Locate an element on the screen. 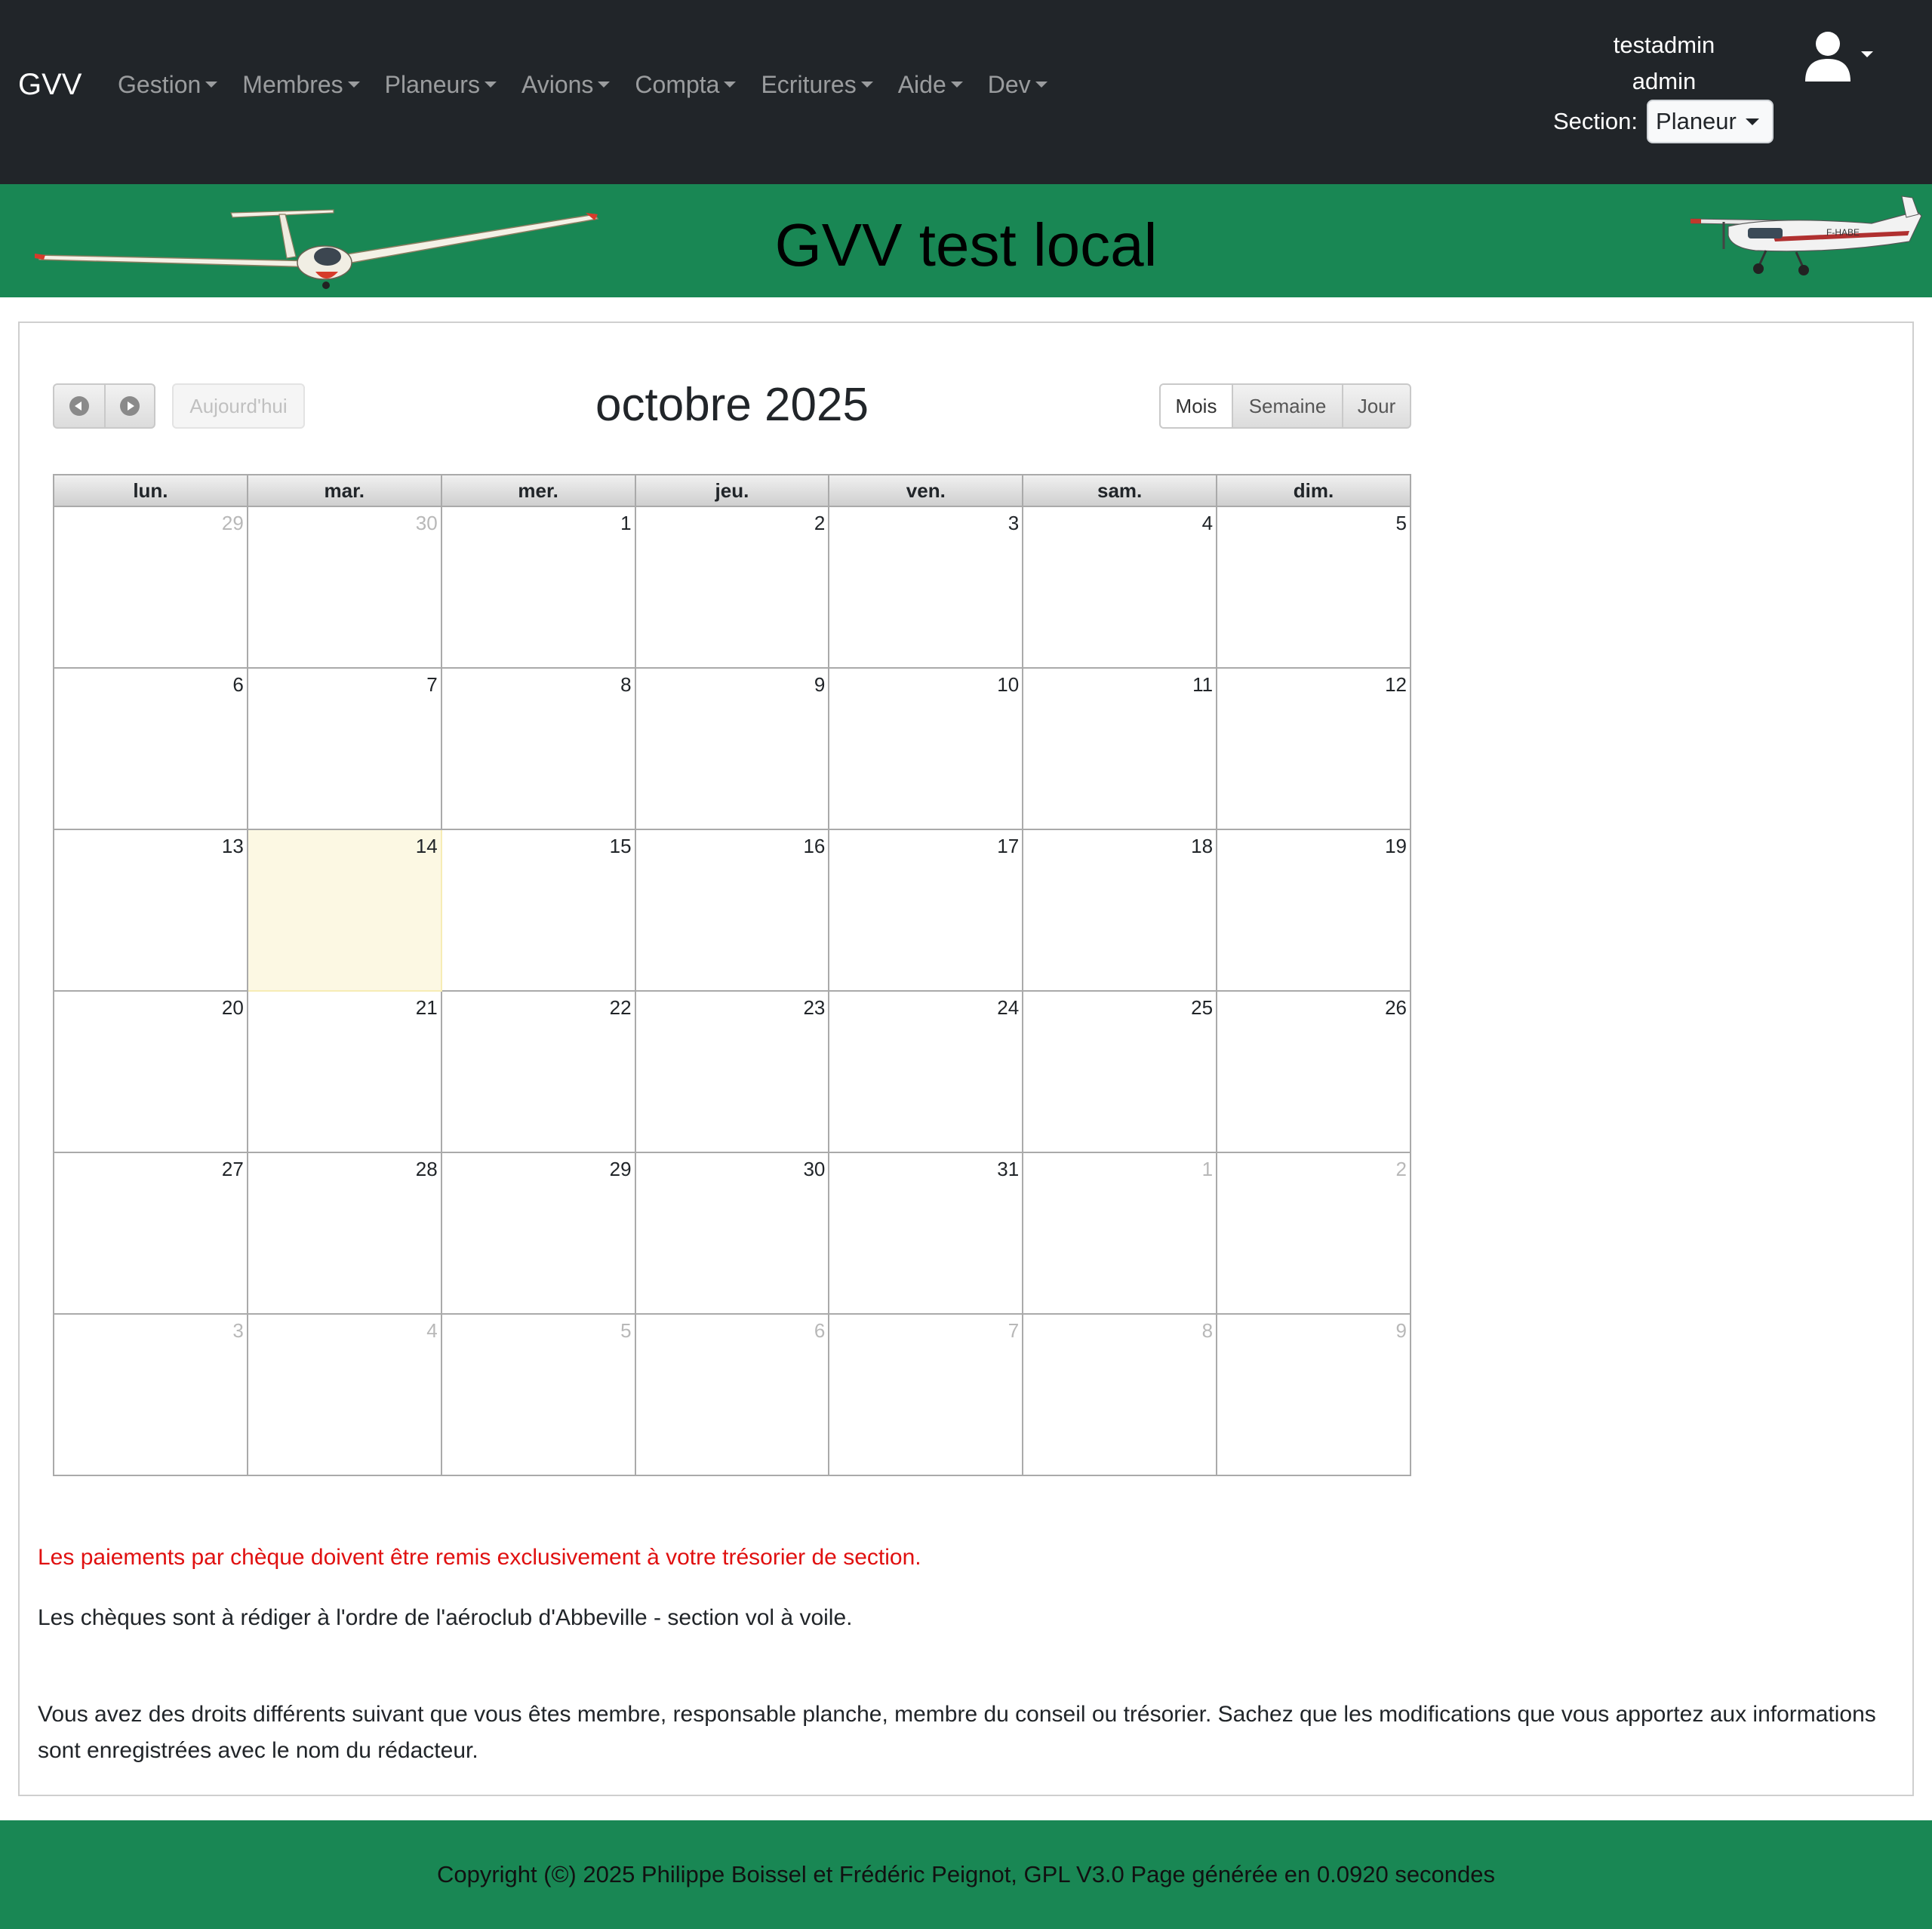  menu-compta: Compta is located at coordinates (686, 84).